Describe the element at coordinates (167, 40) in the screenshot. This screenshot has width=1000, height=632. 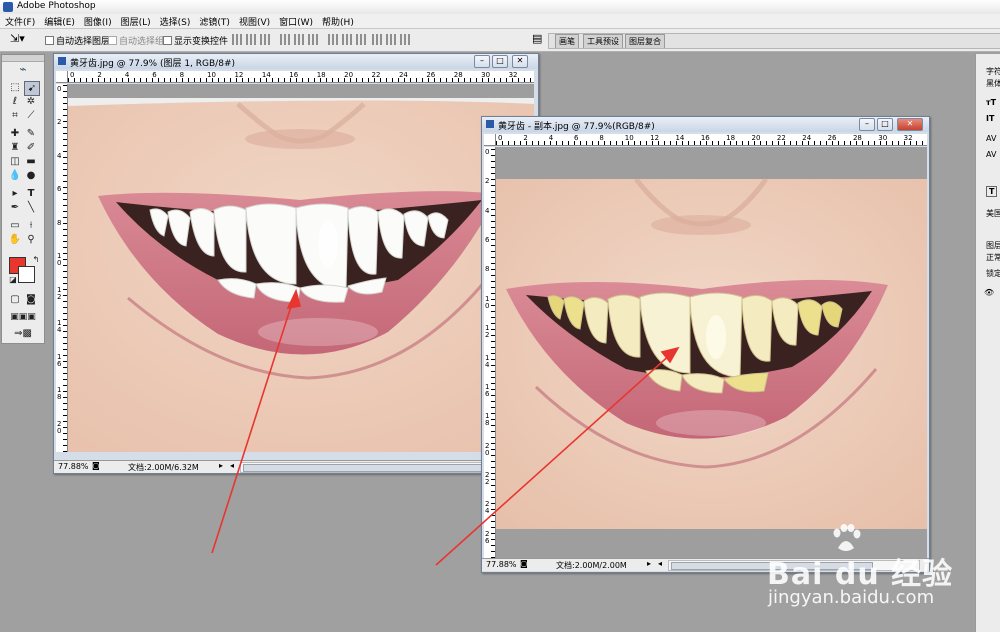
I see `show-transform-checkbox` at that location.